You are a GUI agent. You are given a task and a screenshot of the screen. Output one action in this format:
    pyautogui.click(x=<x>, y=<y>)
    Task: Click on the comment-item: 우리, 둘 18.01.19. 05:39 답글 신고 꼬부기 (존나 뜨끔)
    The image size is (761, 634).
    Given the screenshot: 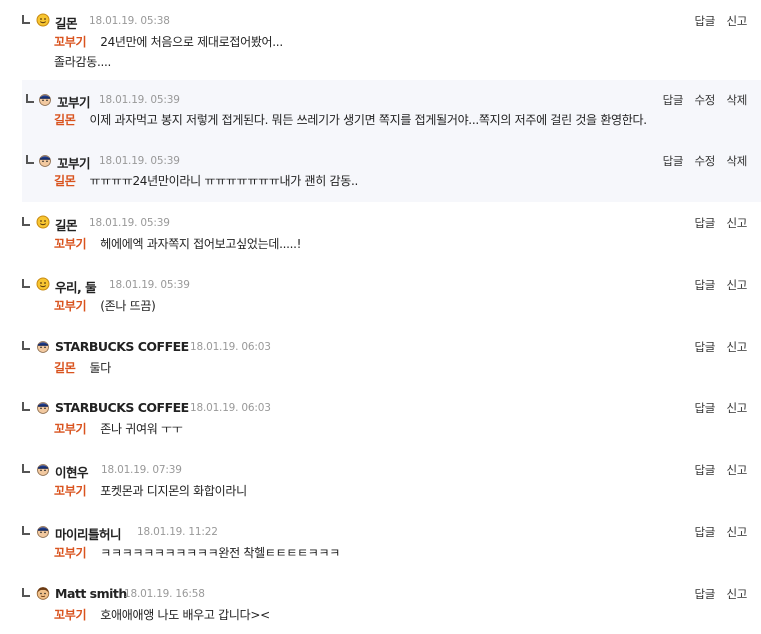 What is the action you would take?
    pyautogui.click(x=390, y=298)
    